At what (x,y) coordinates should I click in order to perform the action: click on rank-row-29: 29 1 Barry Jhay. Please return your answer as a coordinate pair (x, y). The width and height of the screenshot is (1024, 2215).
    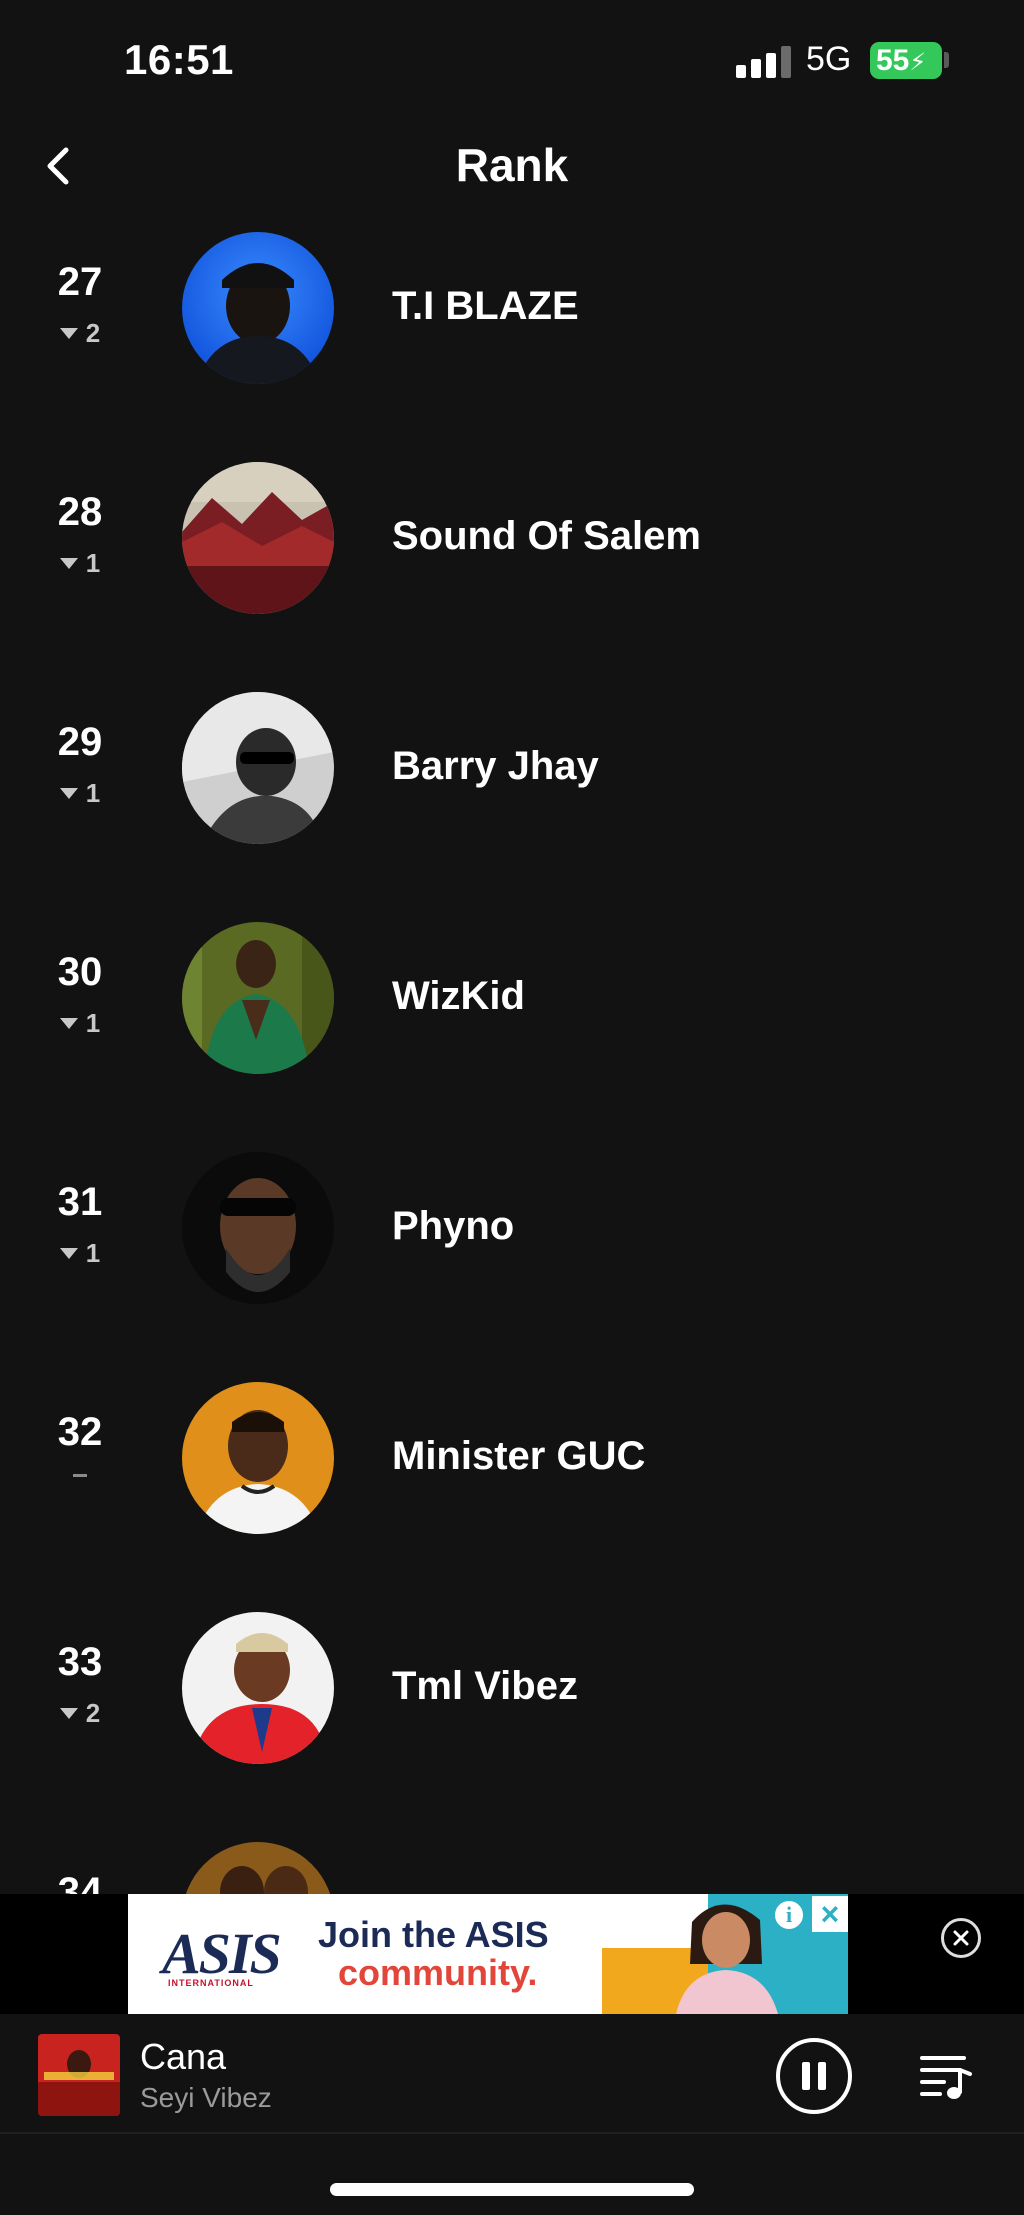
    Looking at the image, I should click on (512, 775).